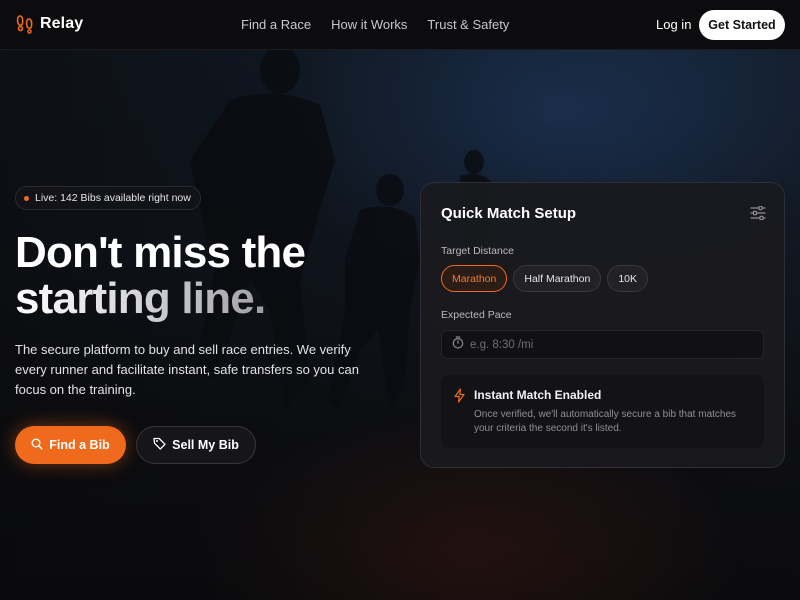 Image resolution: width=800 pixels, height=600 pixels. What do you see at coordinates (276, 24) in the screenshot?
I see `nav-link-find-a-race: Find a Race` at bounding box center [276, 24].